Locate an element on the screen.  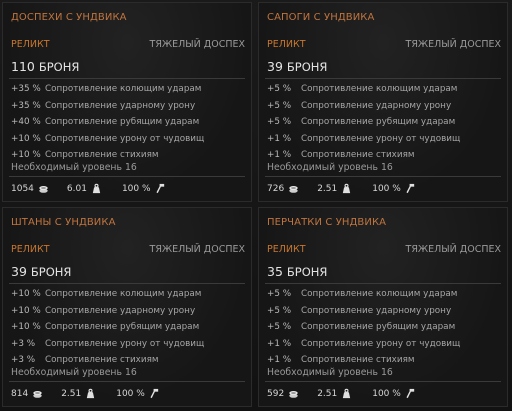
item-footer: 592 2.51 100 % is located at coordinates (384, 393).